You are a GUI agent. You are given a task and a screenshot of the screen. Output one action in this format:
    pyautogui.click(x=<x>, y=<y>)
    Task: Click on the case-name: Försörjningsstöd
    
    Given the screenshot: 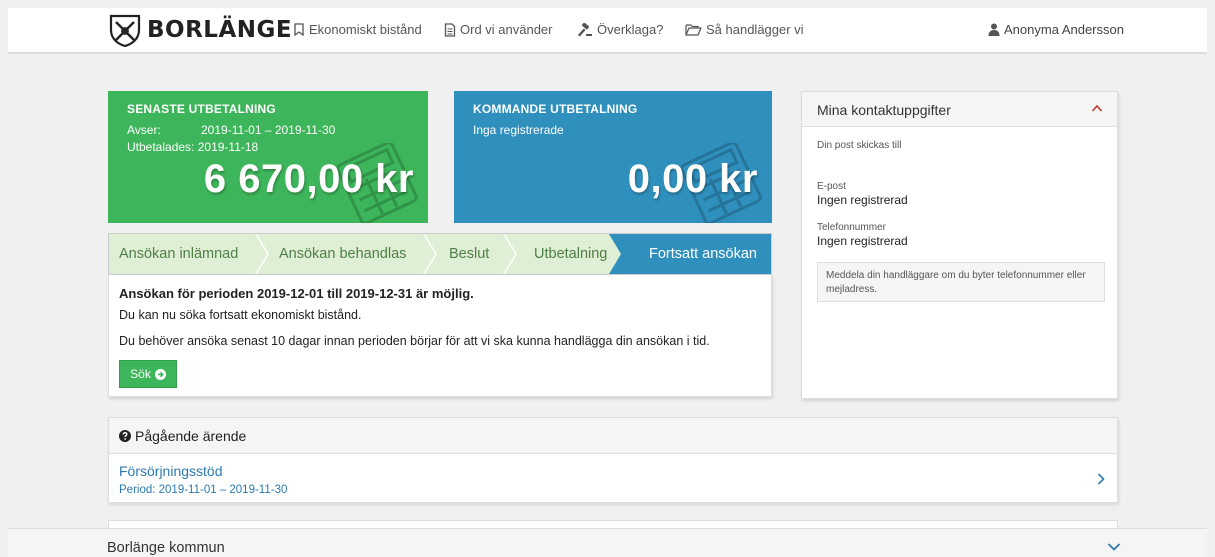 What is the action you would take?
    pyautogui.click(x=171, y=471)
    